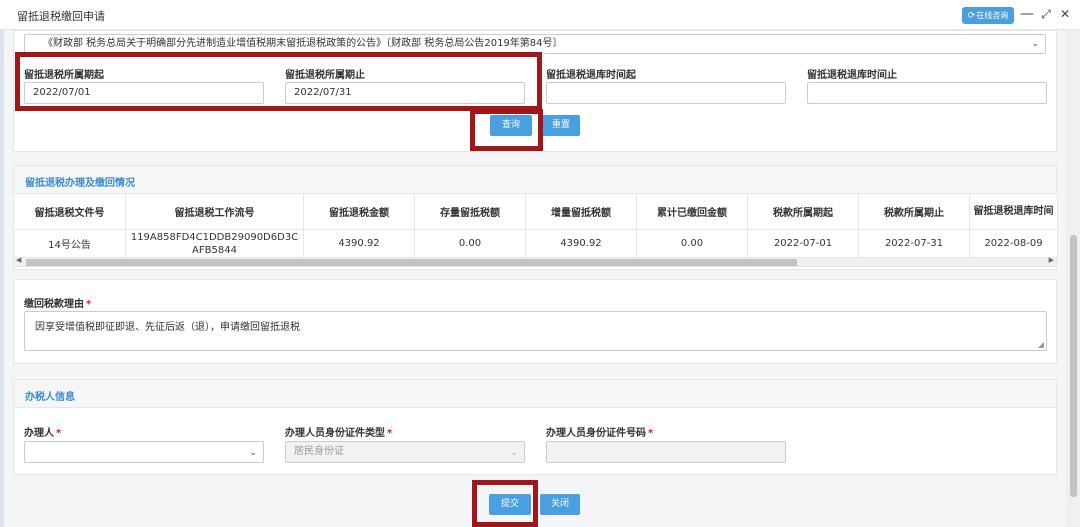 This screenshot has width=1080, height=527. I want to click on reason-label: 缴回税款理由 *, so click(57, 302).